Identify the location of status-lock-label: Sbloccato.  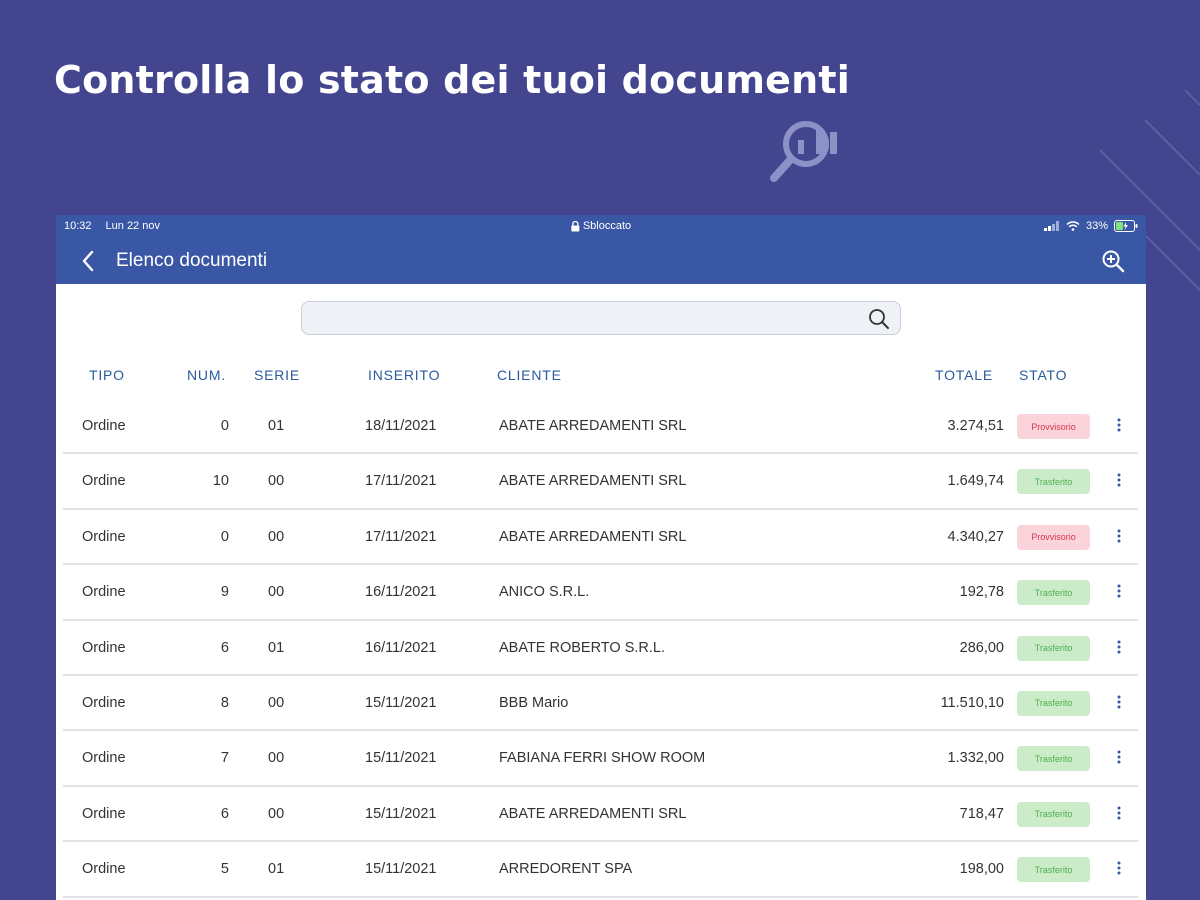
(607, 226).